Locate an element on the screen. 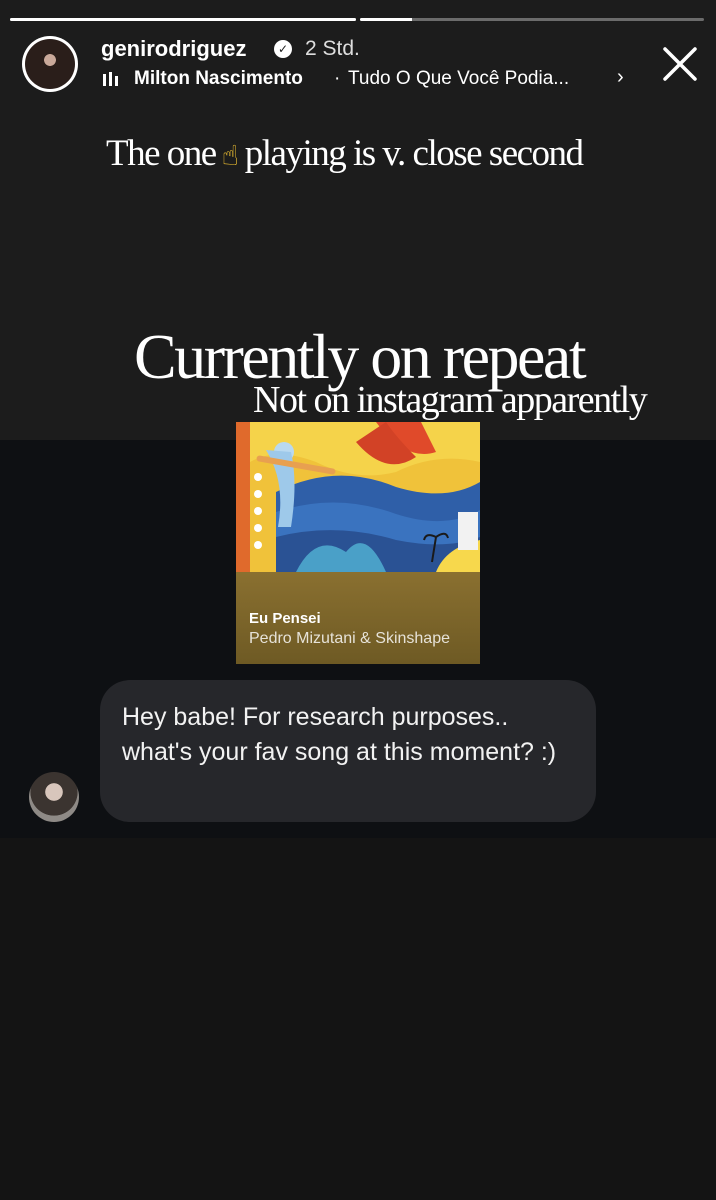 The width and height of the screenshot is (716, 1200). close-button is located at coordinates (680, 64).